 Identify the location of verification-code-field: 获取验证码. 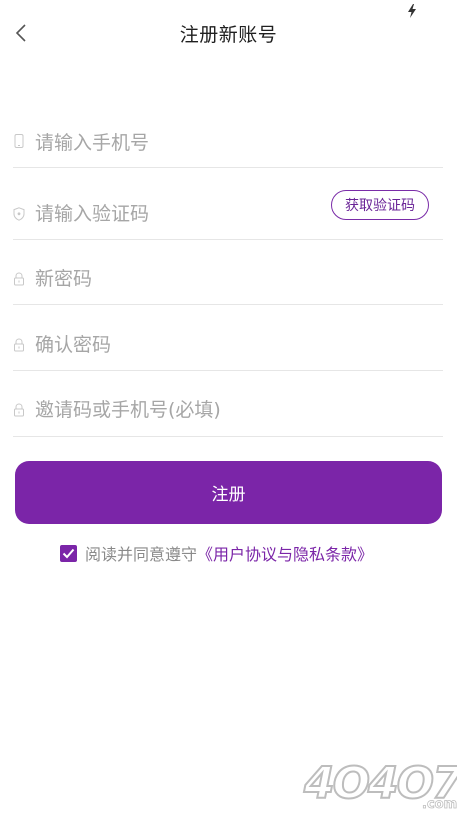
(228, 213).